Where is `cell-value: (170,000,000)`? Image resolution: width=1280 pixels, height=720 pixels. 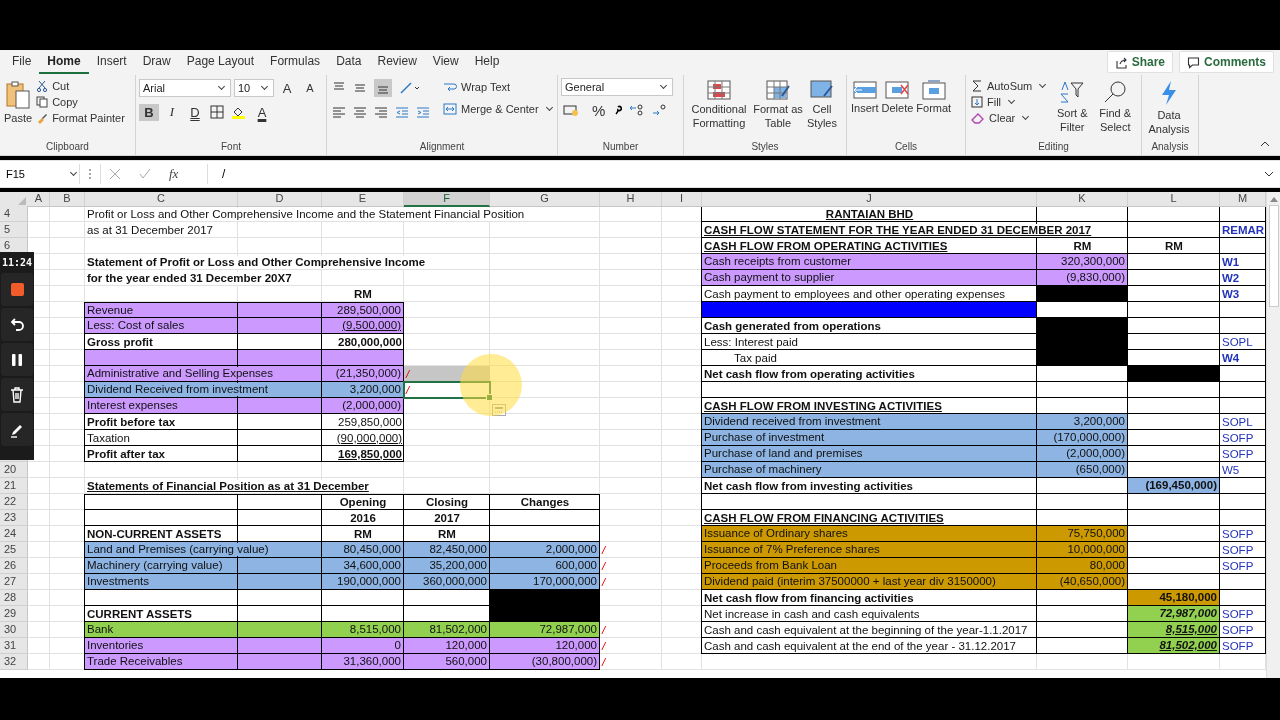
cell-value: (170,000,000) is located at coordinates (1089, 437).